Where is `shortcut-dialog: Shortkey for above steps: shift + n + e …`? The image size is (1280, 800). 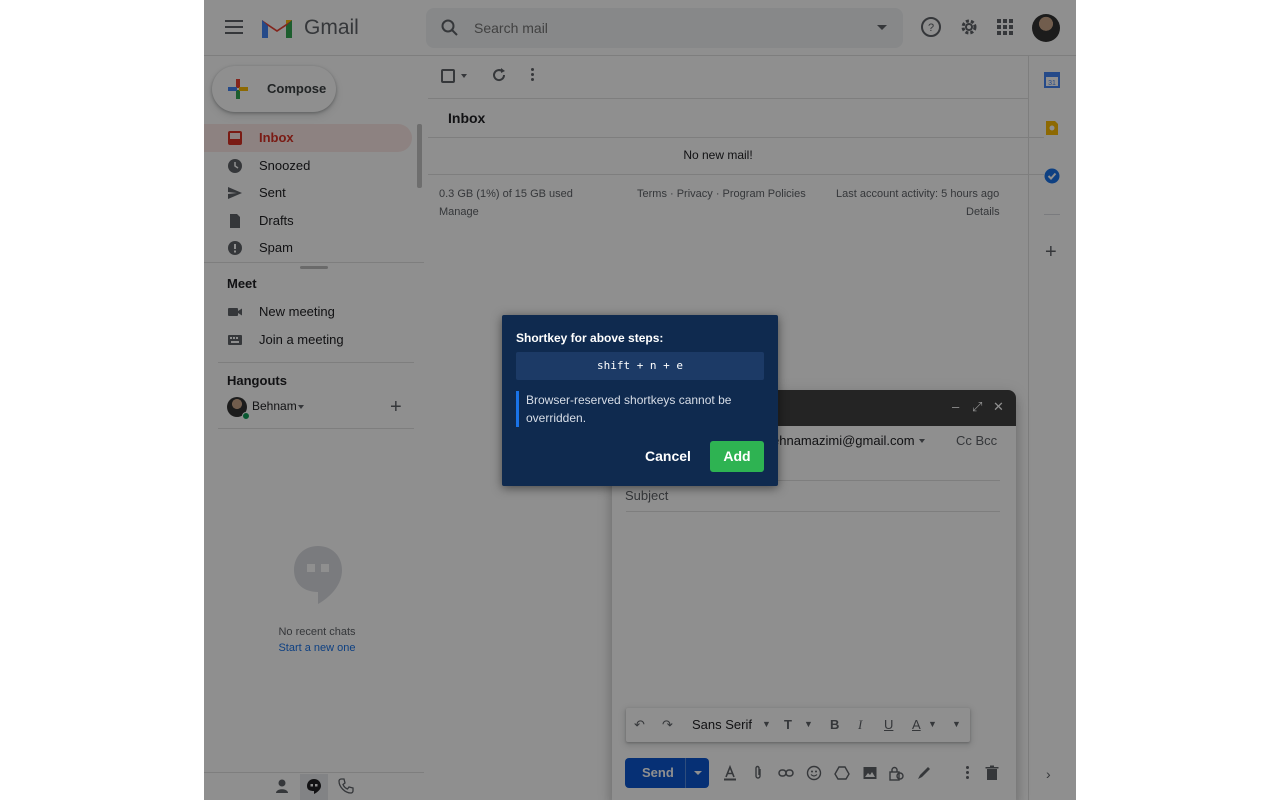 shortcut-dialog: Shortkey for above steps: shift + n + e … is located at coordinates (640, 400).